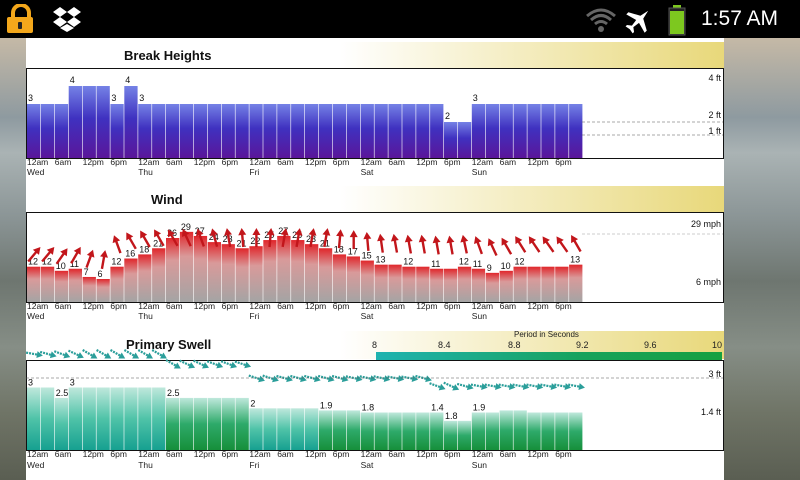 The height and width of the screenshot is (480, 800). Describe the element at coordinates (367, 256) in the screenshot. I see `wind-data-label: 15` at that location.